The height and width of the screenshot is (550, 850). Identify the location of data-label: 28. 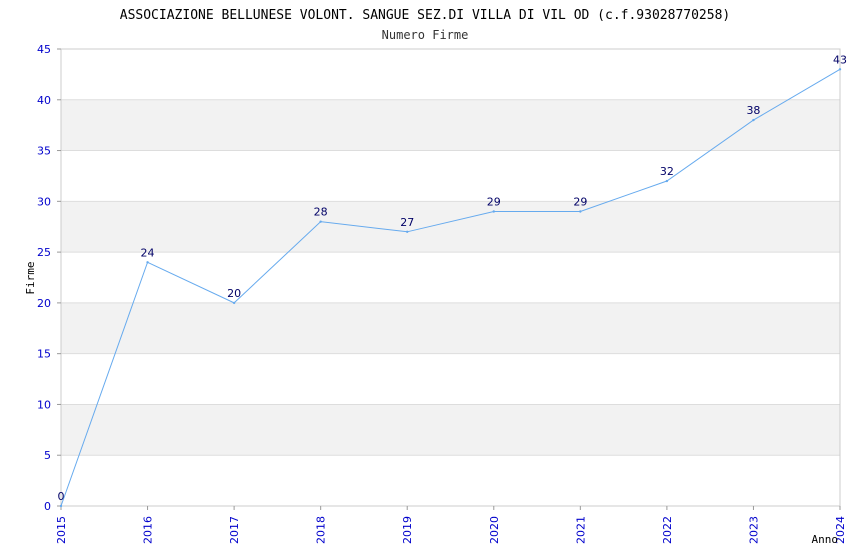
(321, 212).